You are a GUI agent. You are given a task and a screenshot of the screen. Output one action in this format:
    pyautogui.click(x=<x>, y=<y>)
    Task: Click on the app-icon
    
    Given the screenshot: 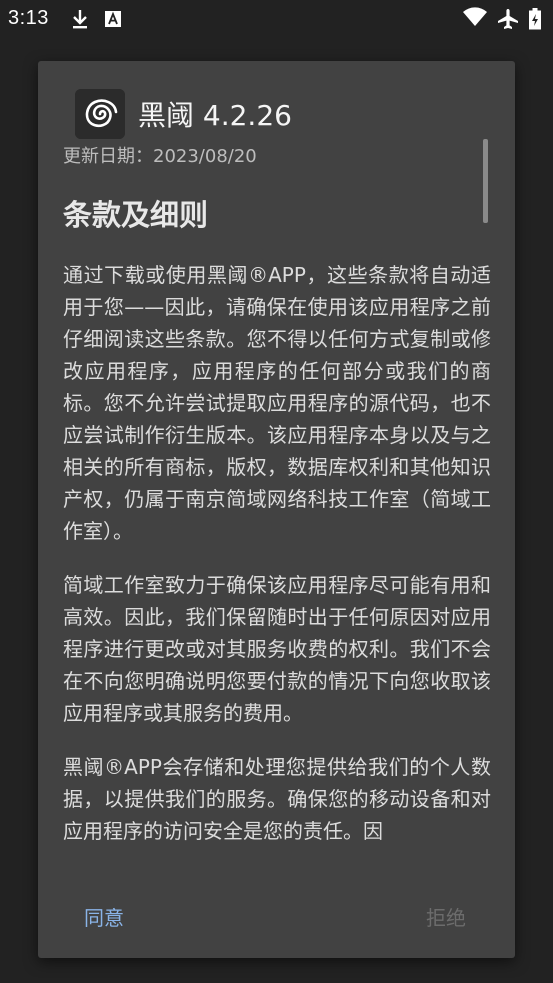 What is the action you would take?
    pyautogui.click(x=100, y=114)
    